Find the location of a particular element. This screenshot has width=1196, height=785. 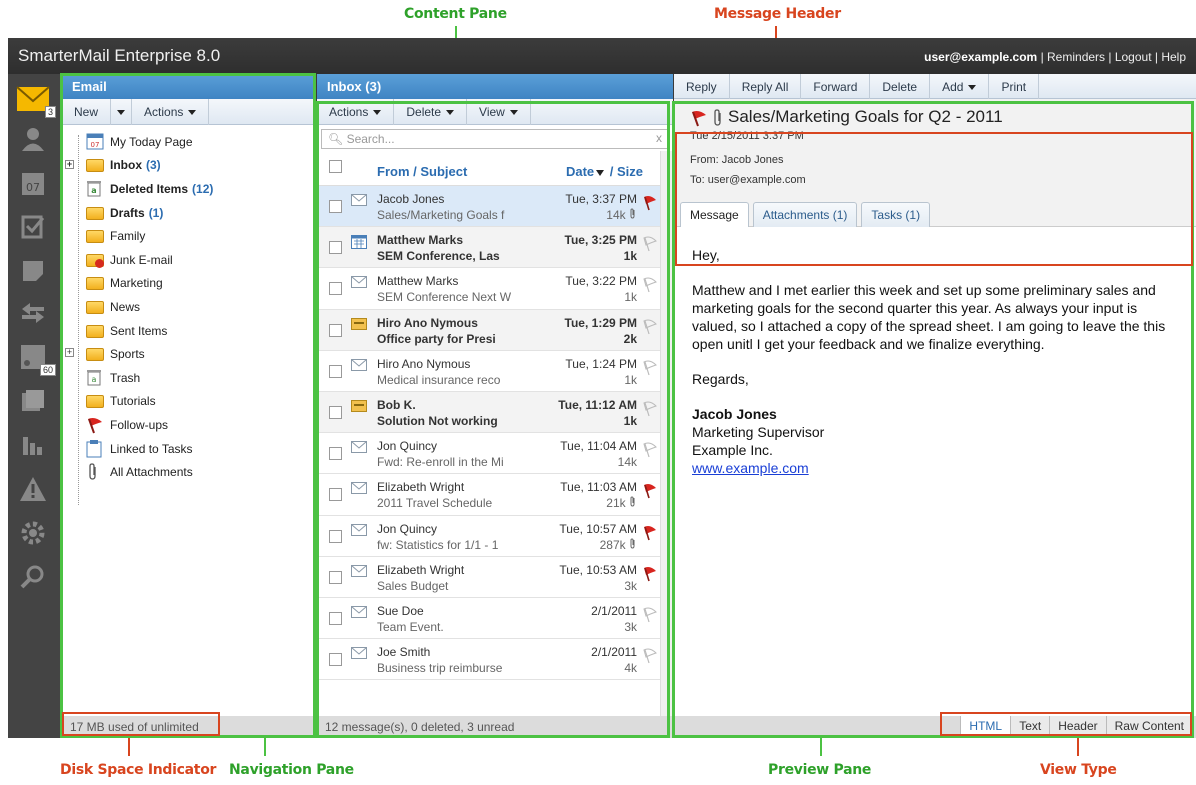

view-raw-content: Raw Content is located at coordinates (1148, 727).